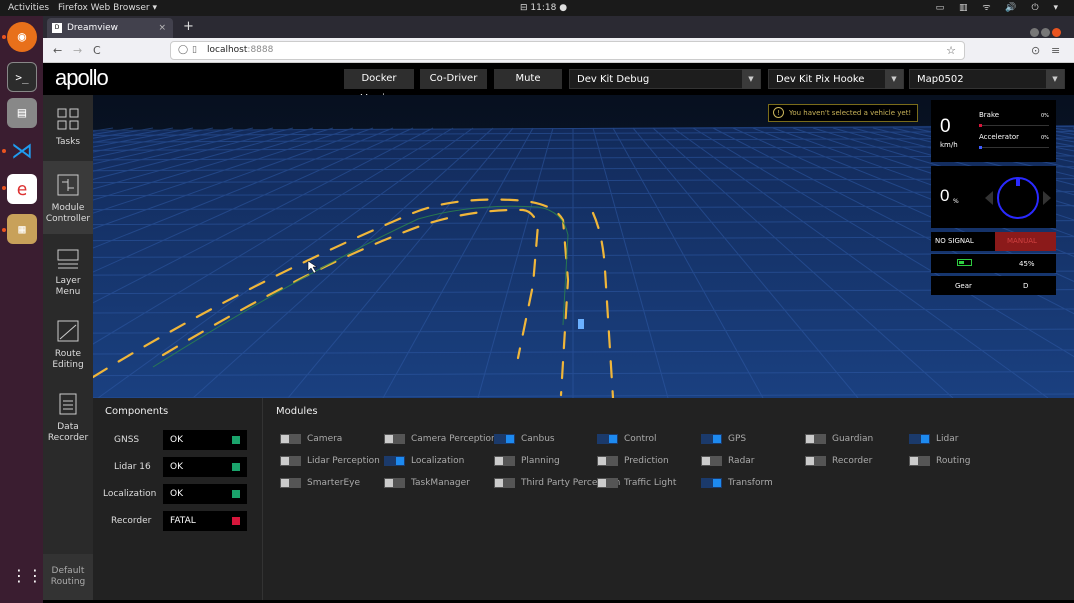 The image size is (1074, 603). What do you see at coordinates (581, 324) in the screenshot?
I see `vehicle-marker` at bounding box center [581, 324].